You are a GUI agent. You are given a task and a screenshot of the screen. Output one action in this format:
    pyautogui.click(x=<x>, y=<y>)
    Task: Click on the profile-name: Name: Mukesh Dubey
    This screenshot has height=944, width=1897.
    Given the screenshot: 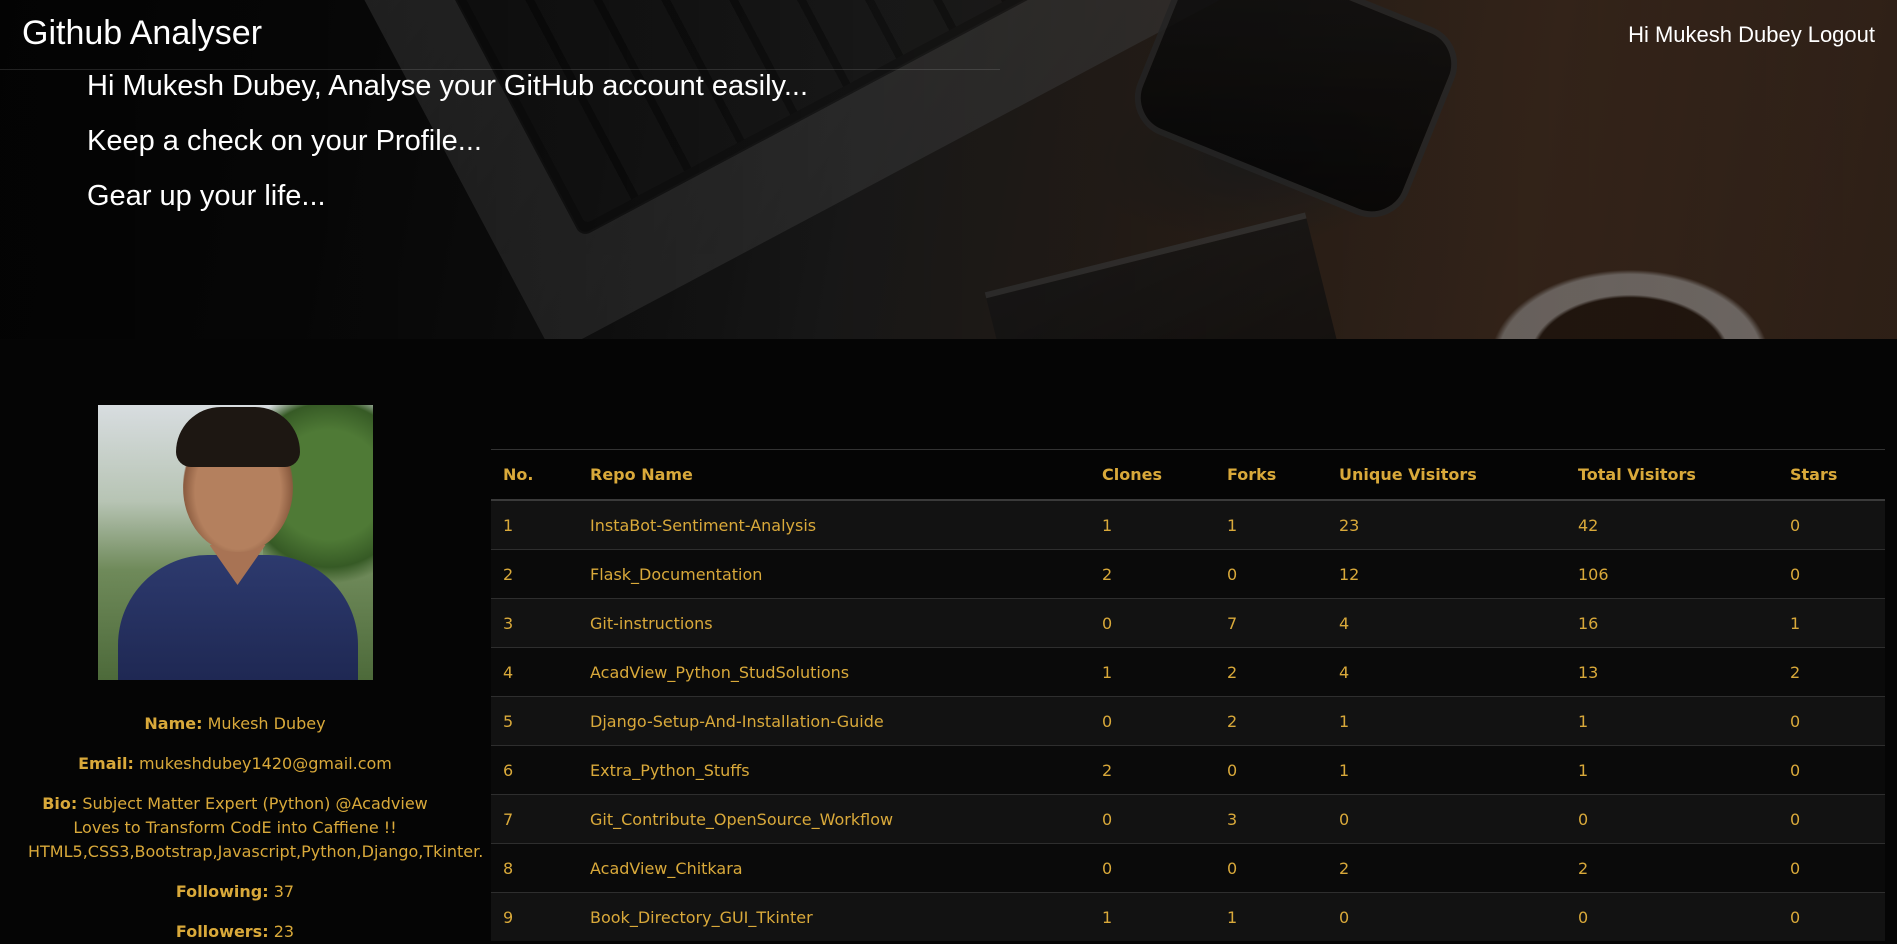 What is the action you would take?
    pyautogui.click(x=235, y=724)
    